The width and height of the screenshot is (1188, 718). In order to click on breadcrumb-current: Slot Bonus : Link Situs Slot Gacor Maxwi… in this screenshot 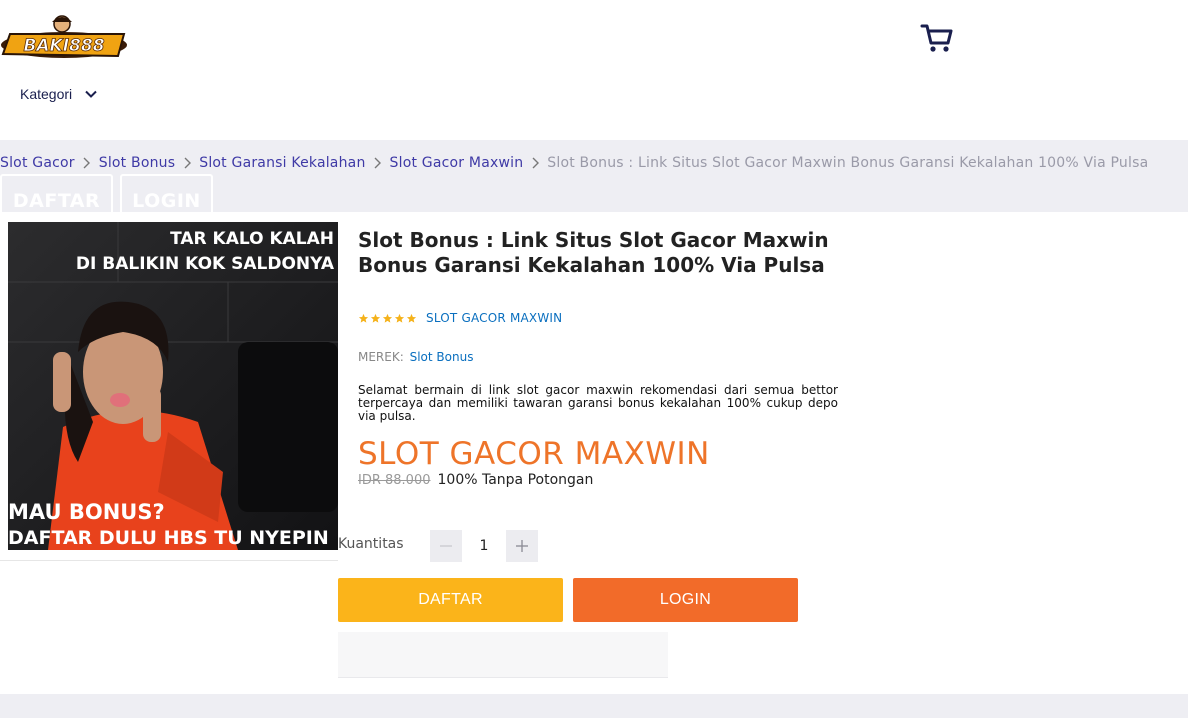, I will do `click(848, 163)`.